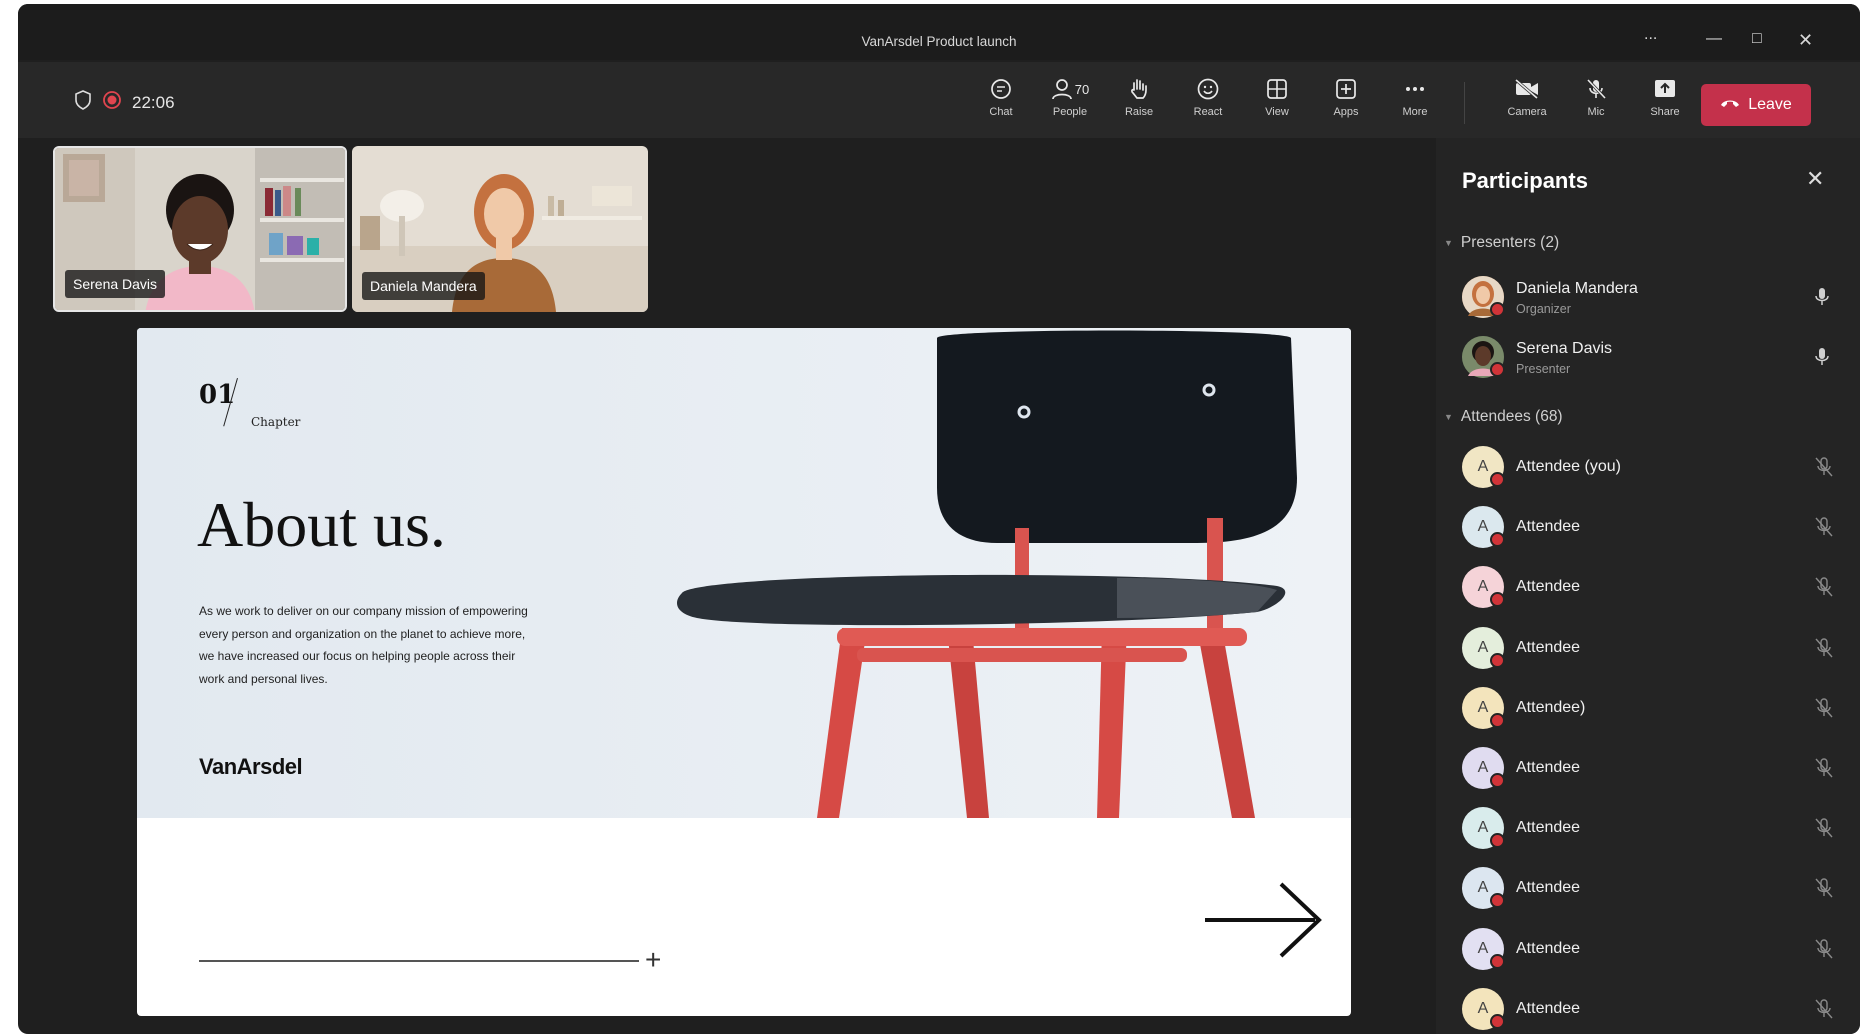  I want to click on slide-progress-line, so click(419, 961).